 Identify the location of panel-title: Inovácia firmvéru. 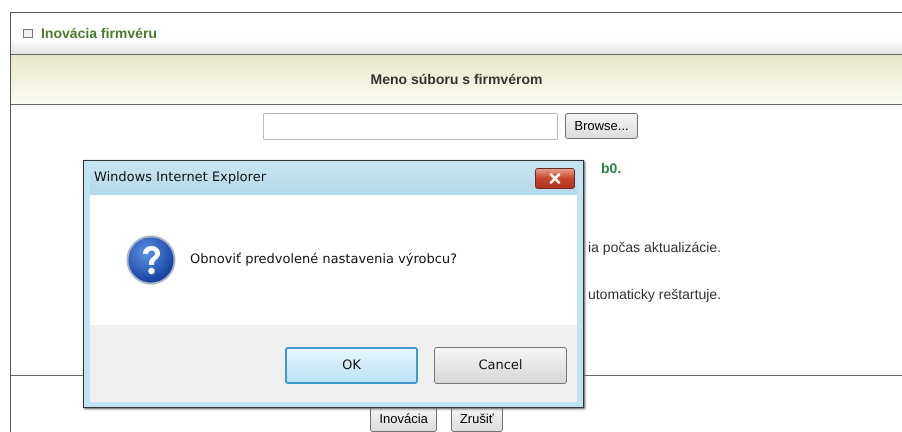
(99, 33).